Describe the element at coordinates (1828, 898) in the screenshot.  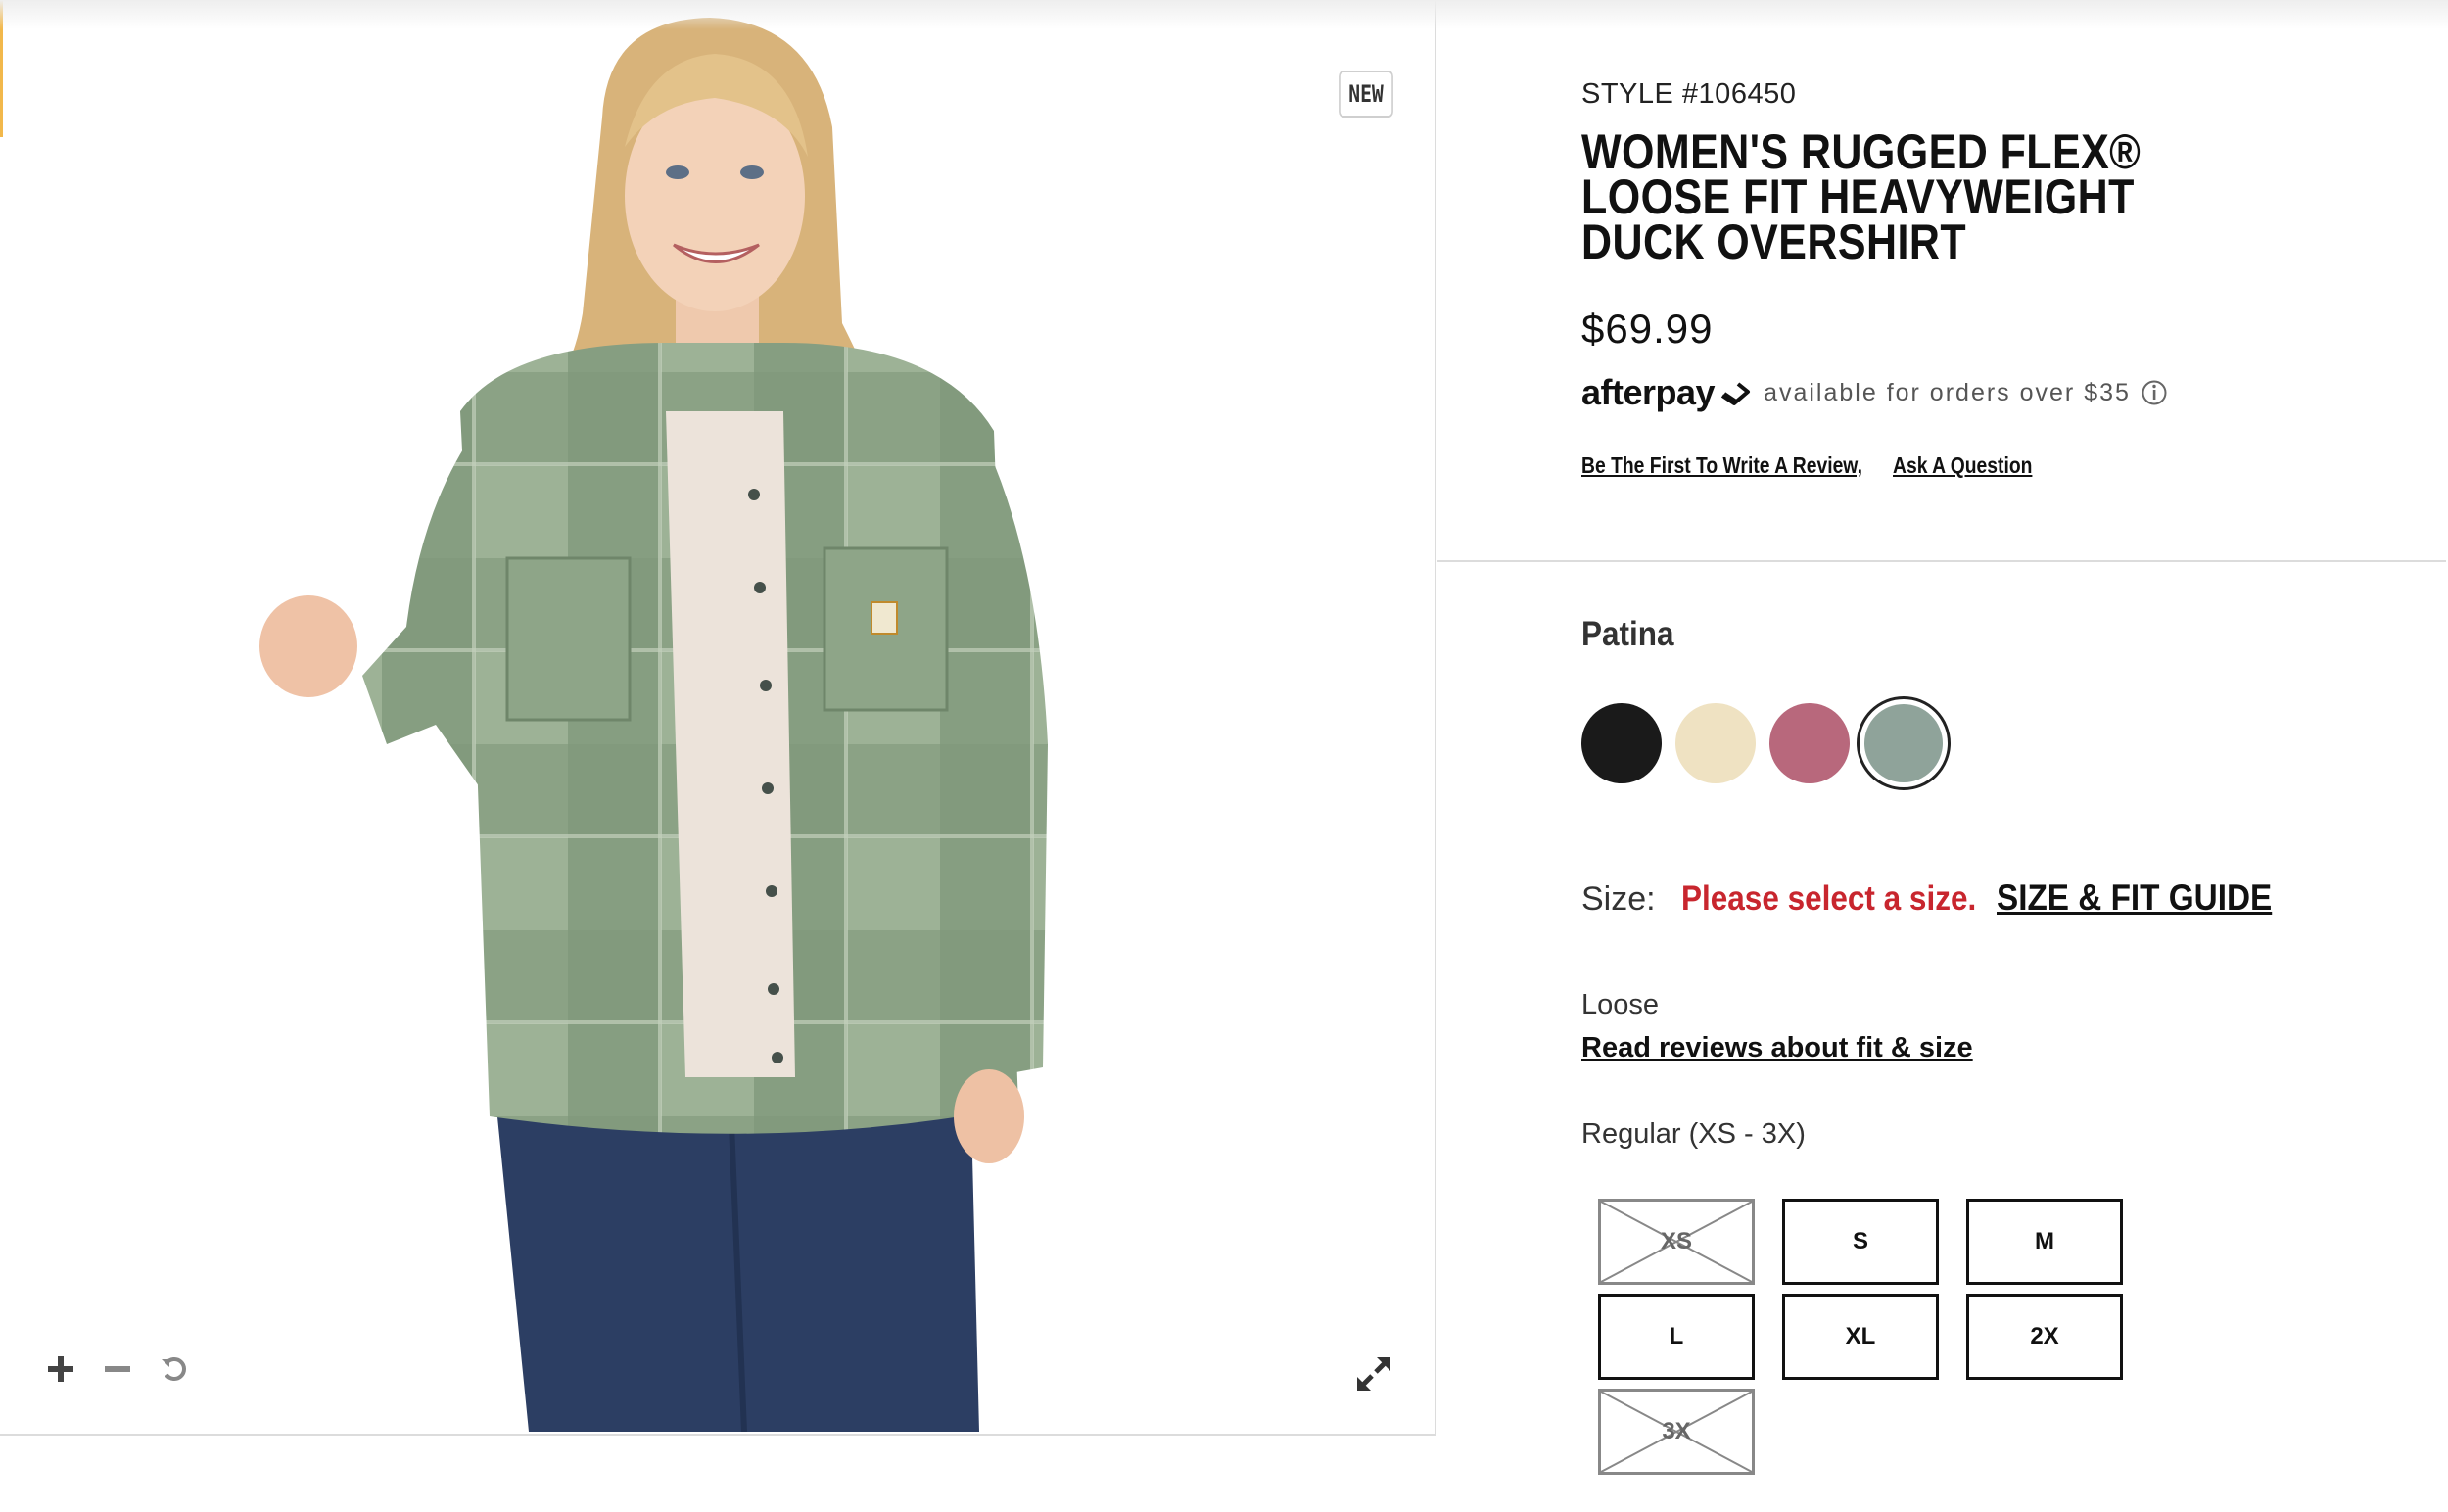
I see `size-error-message: Please select a size.` at that location.